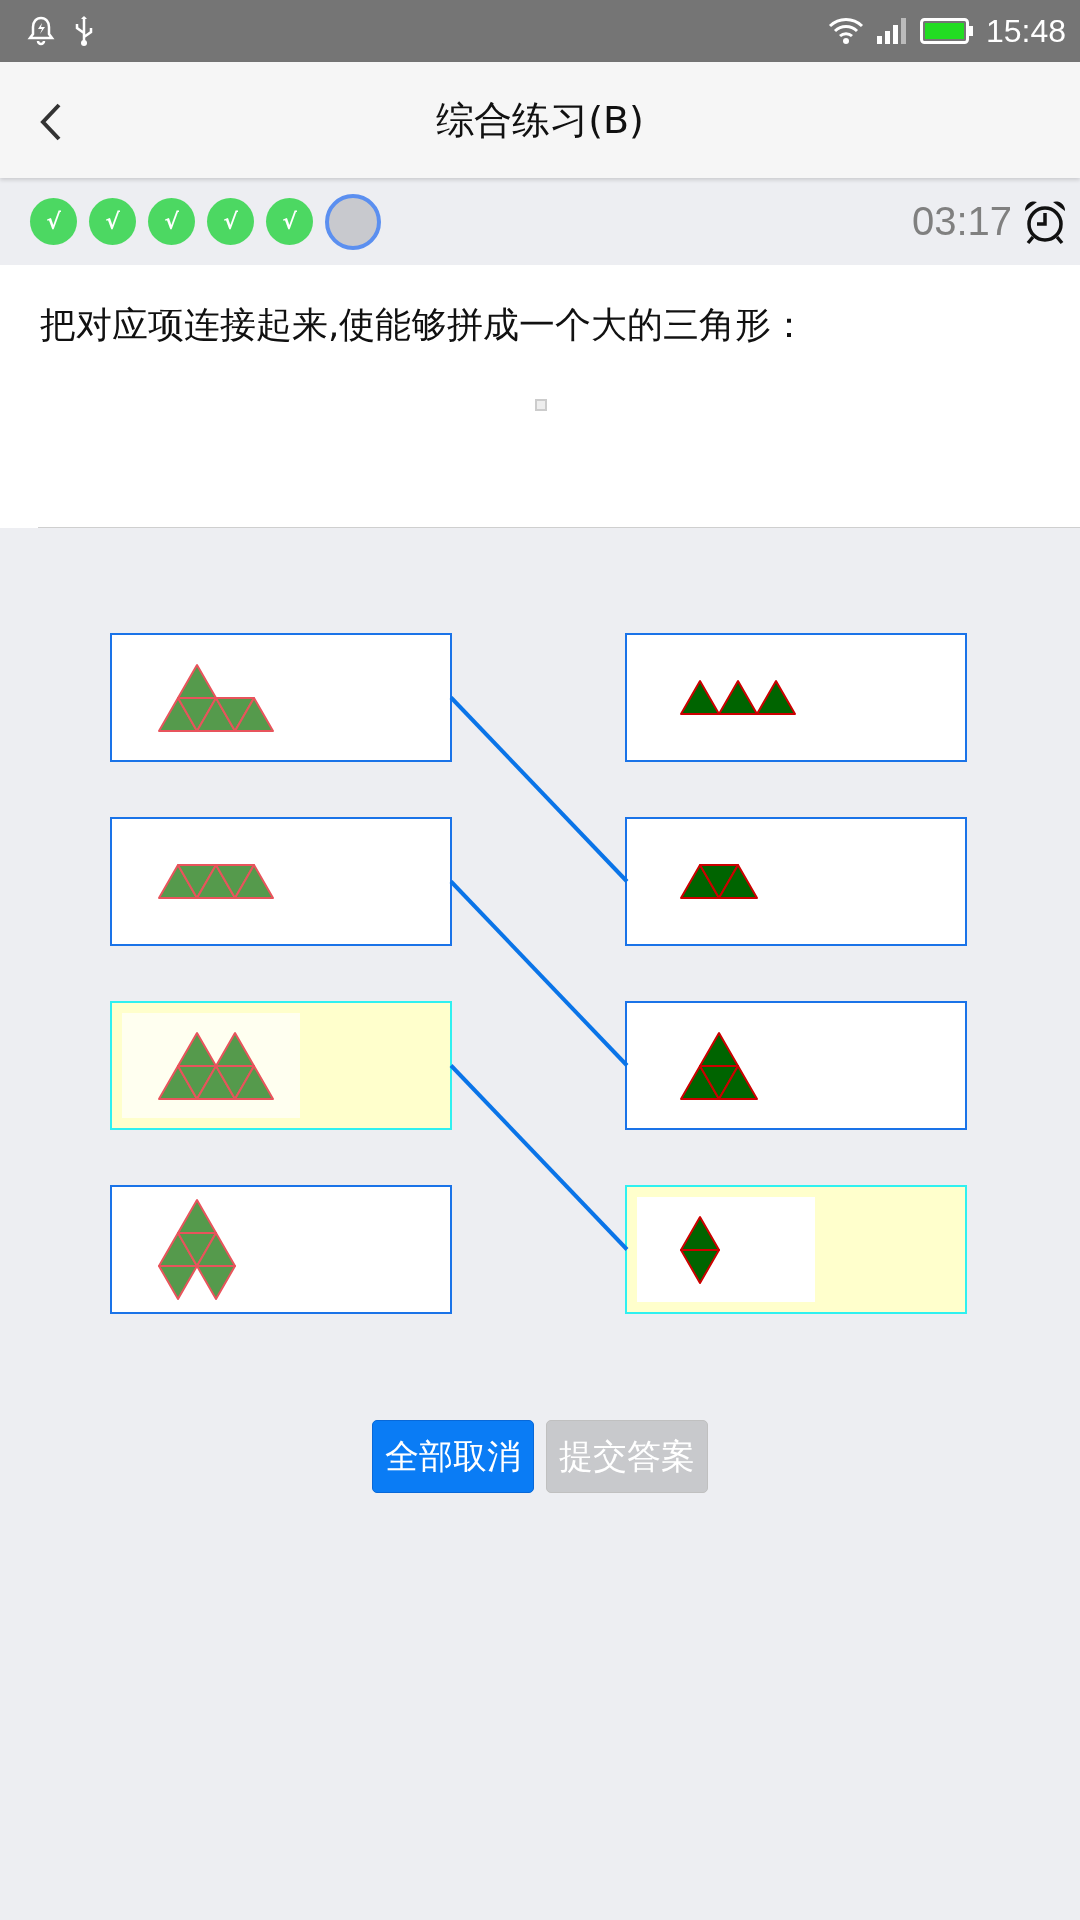 The image size is (1080, 1920). Describe the element at coordinates (353, 221) in the screenshot. I see `question-progress-dot` at that location.